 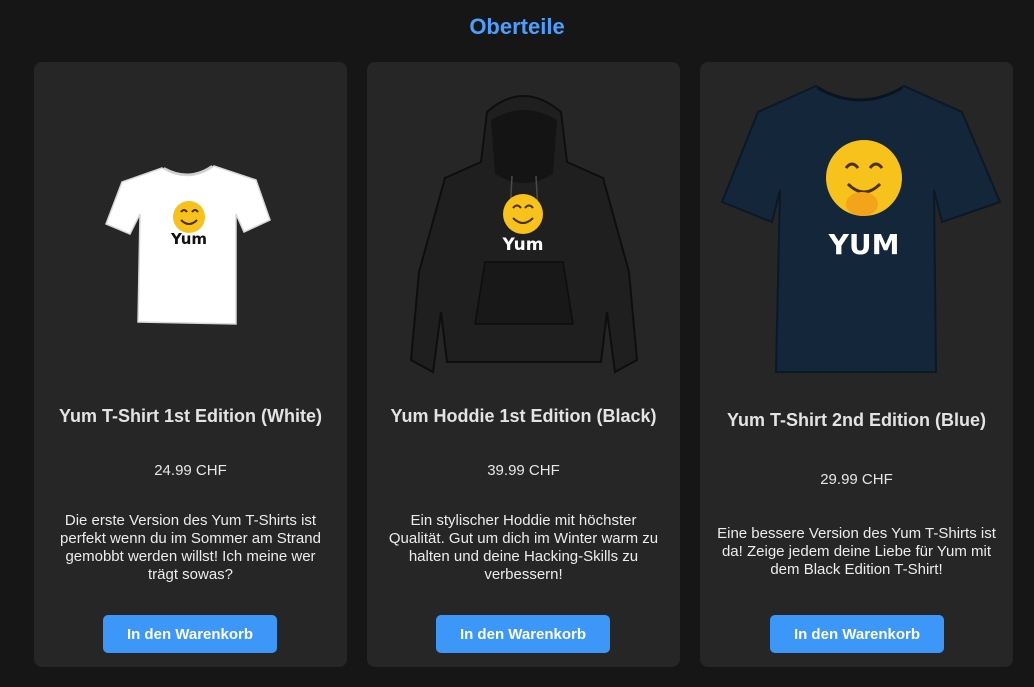 I want to click on product-price: 39.99 CHF, so click(x=523, y=470).